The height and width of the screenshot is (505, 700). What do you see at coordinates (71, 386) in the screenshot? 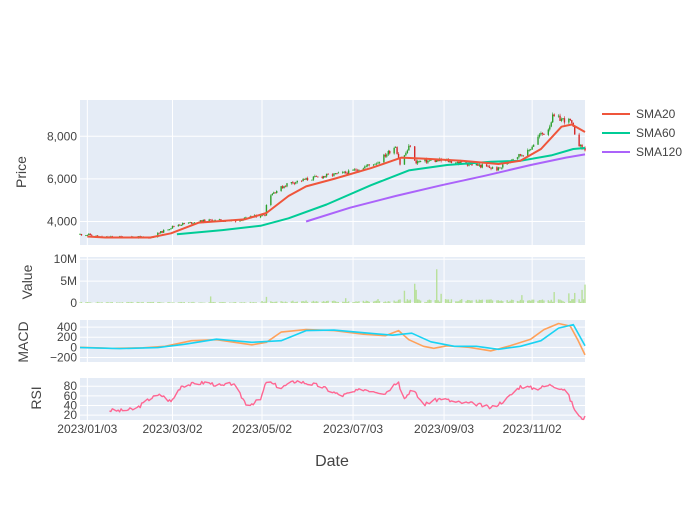
I see `rsi-y-tick-label: 80` at bounding box center [71, 386].